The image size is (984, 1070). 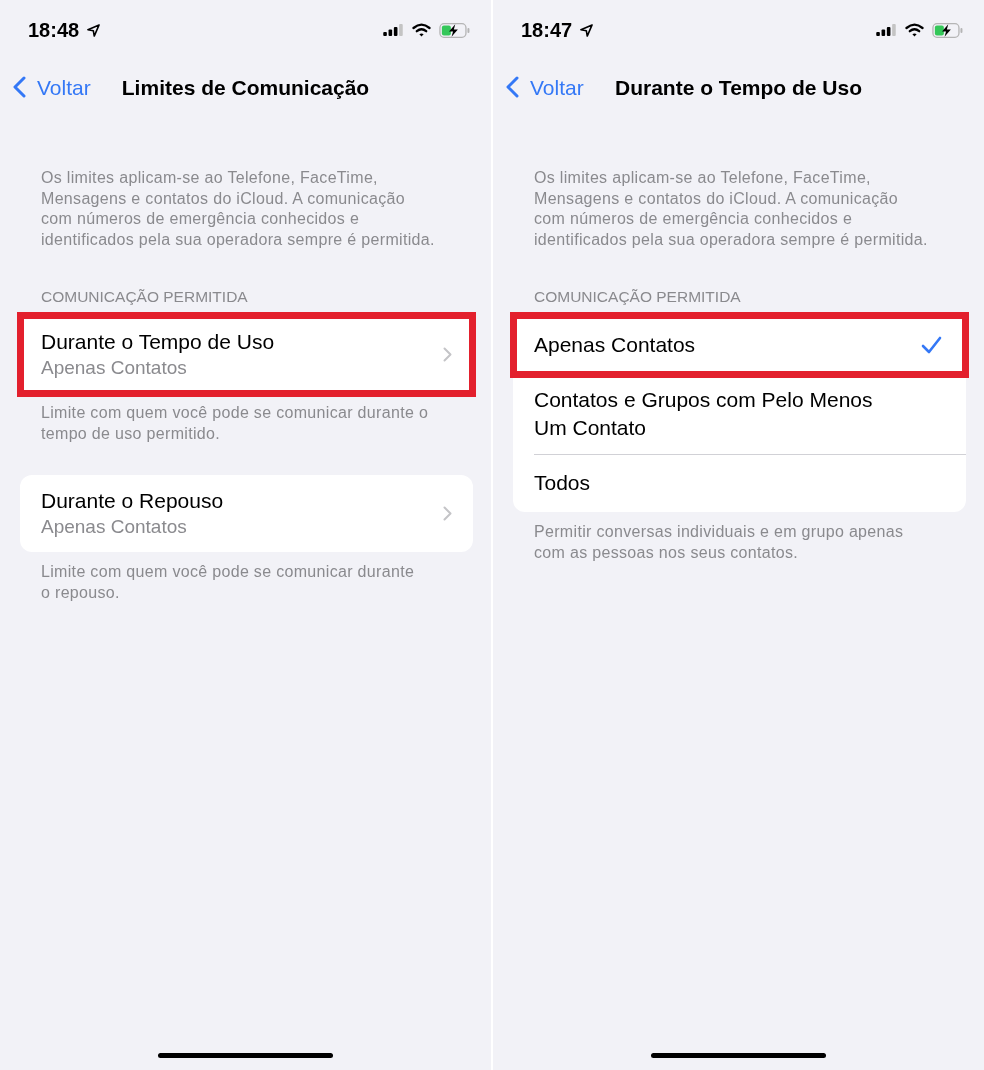 I want to click on section-footer: Permitir conversas individuais e em grupo apenas com as pessoas nos seus contatos., so click(x=719, y=542).